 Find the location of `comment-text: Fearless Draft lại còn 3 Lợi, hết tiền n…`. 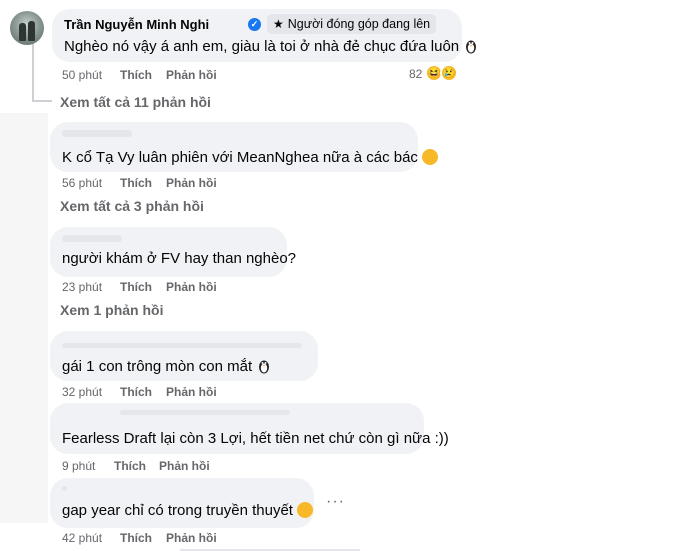

comment-text: Fearless Draft lại còn 3 Lợi, hết tiền n… is located at coordinates (255, 438).